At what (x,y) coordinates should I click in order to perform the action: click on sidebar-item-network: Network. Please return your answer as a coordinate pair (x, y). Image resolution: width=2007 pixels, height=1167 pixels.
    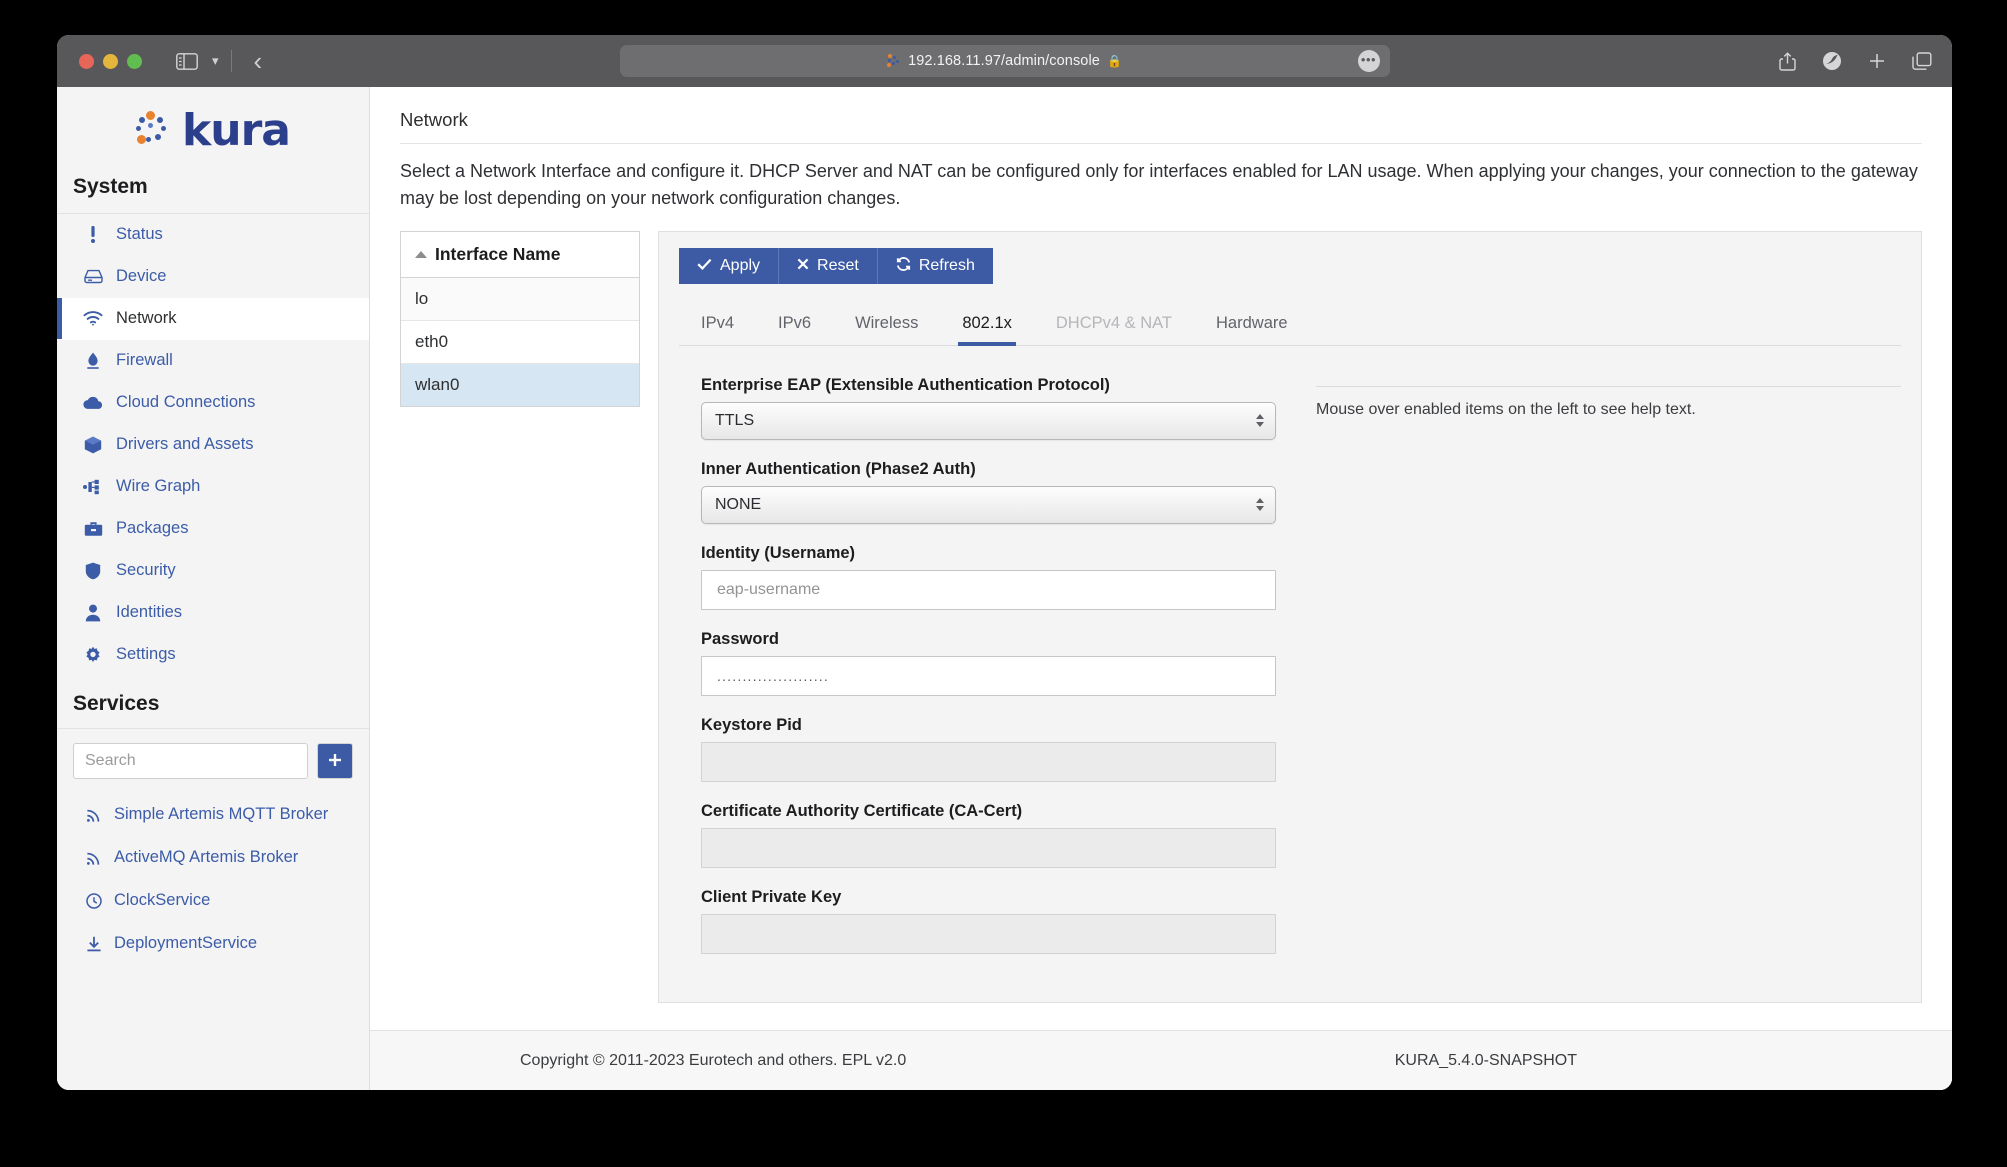
    Looking at the image, I should click on (213, 319).